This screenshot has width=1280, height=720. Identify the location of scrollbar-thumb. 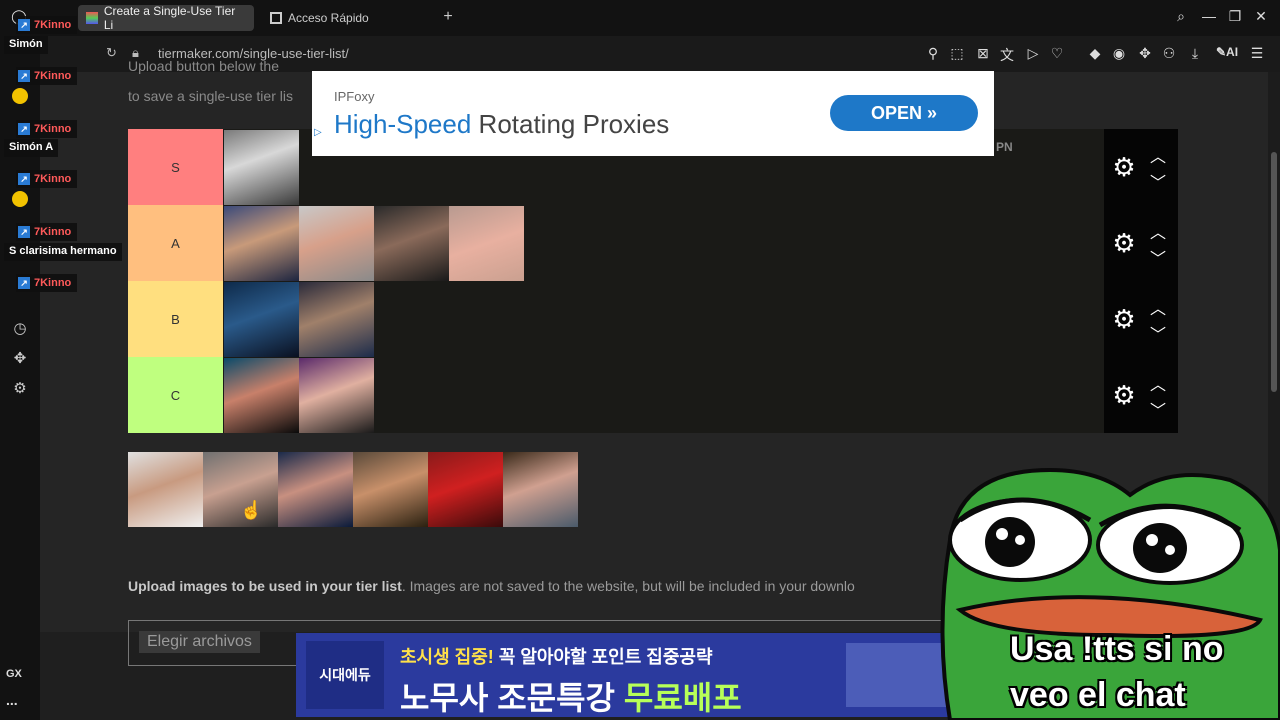
(1274, 272).